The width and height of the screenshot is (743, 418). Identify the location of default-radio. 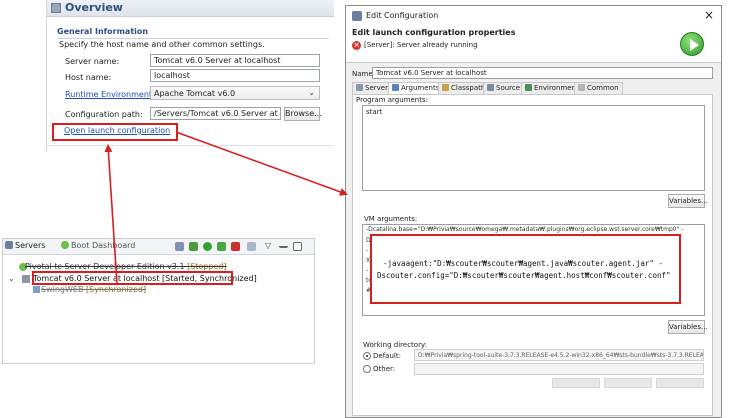
(367, 356).